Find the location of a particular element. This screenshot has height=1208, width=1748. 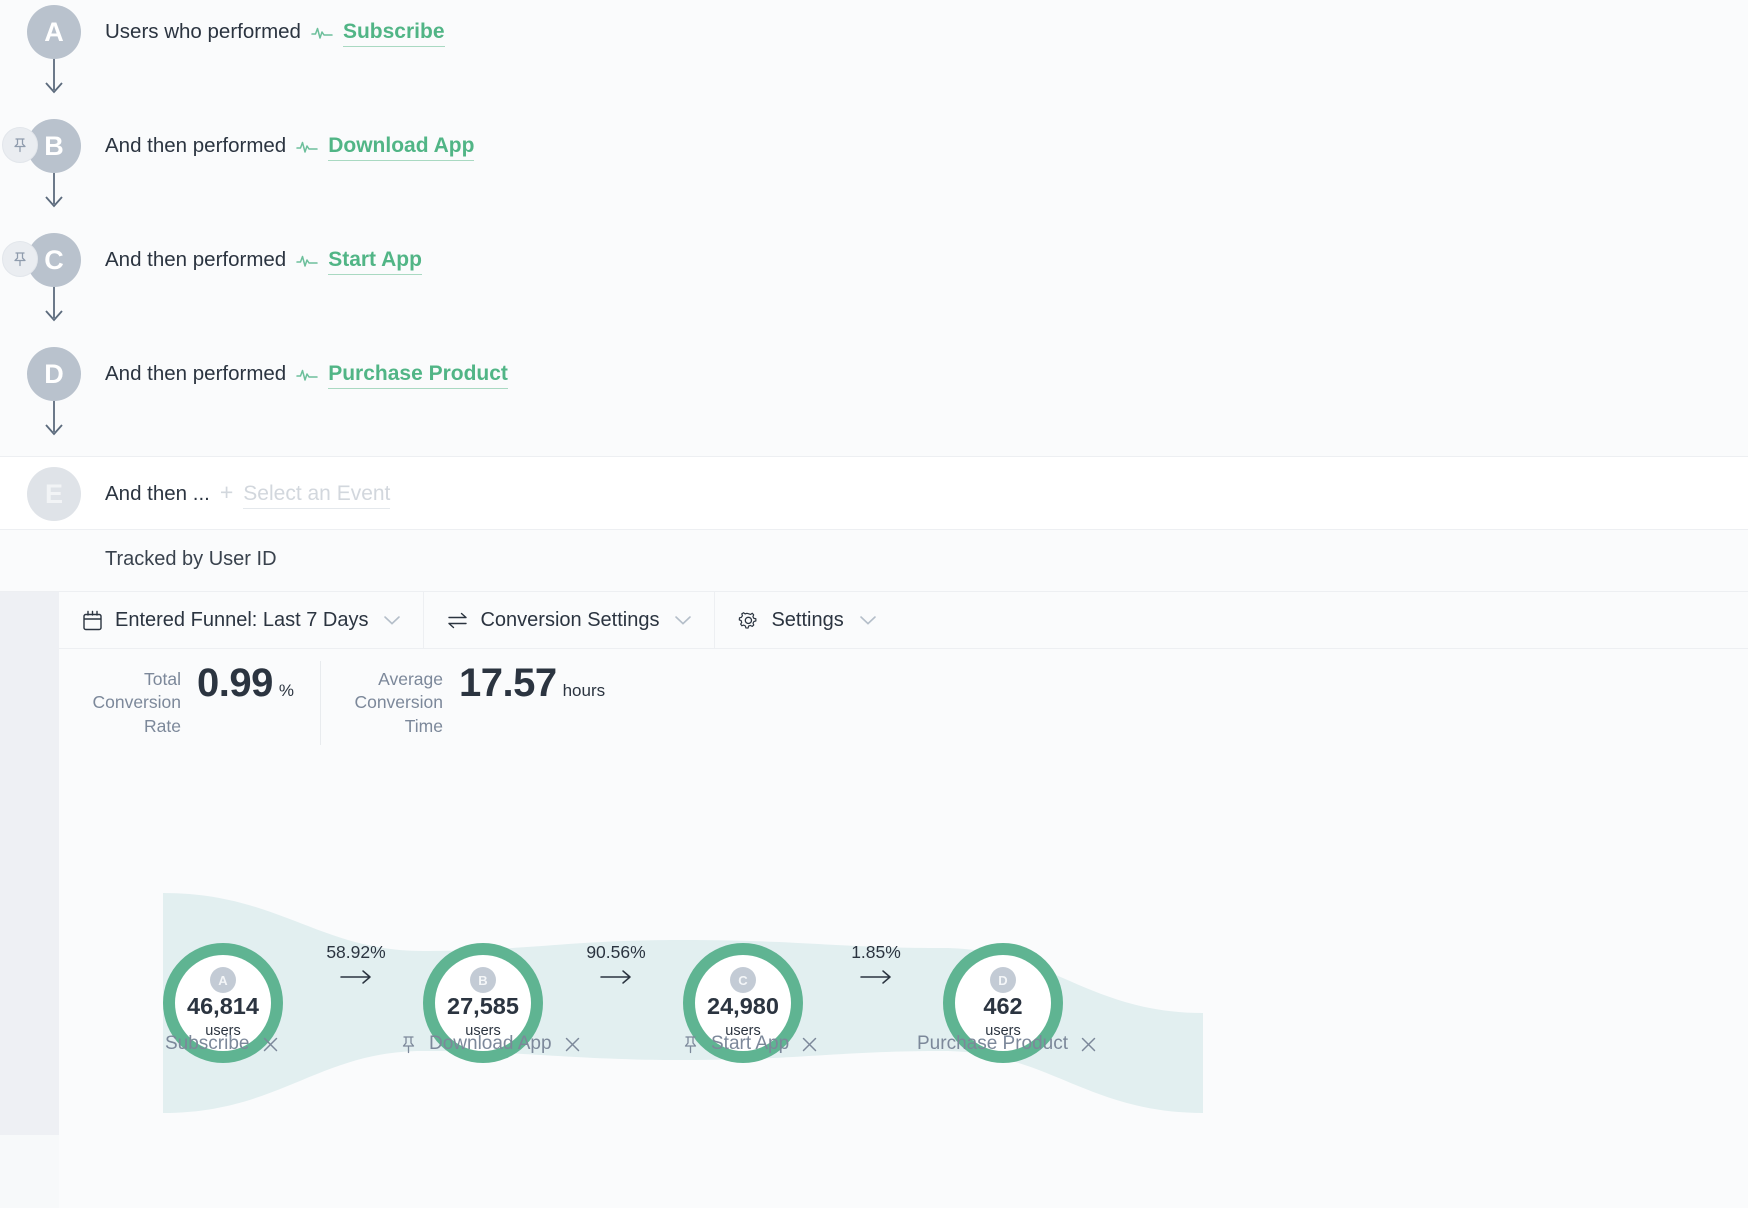

metric-value: 17.57 is located at coordinates (507, 683).